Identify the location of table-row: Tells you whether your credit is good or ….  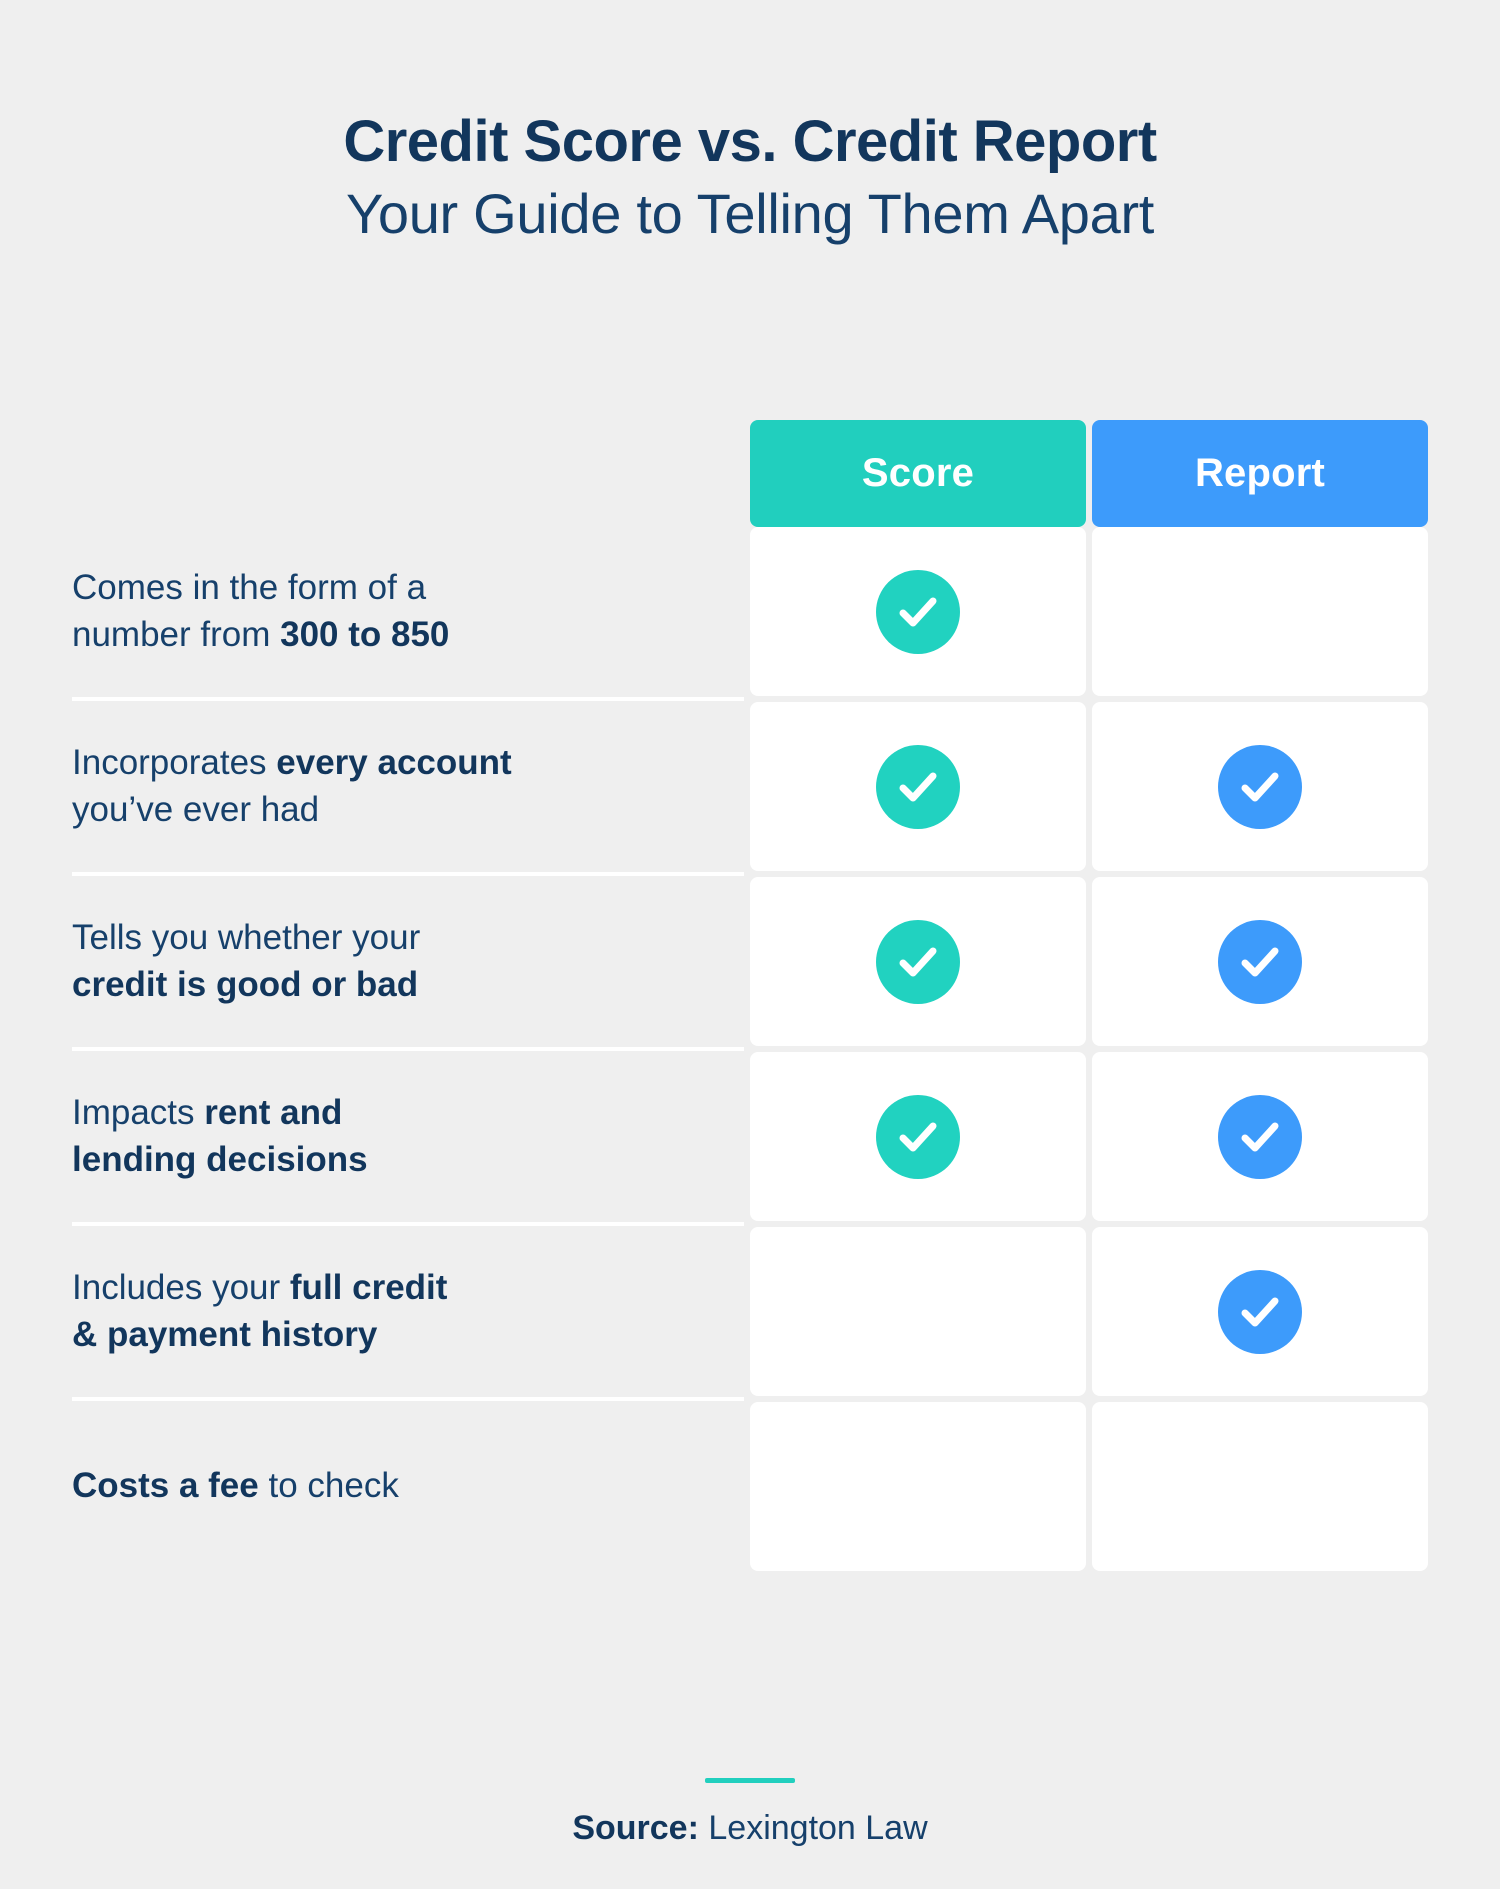
(750, 959).